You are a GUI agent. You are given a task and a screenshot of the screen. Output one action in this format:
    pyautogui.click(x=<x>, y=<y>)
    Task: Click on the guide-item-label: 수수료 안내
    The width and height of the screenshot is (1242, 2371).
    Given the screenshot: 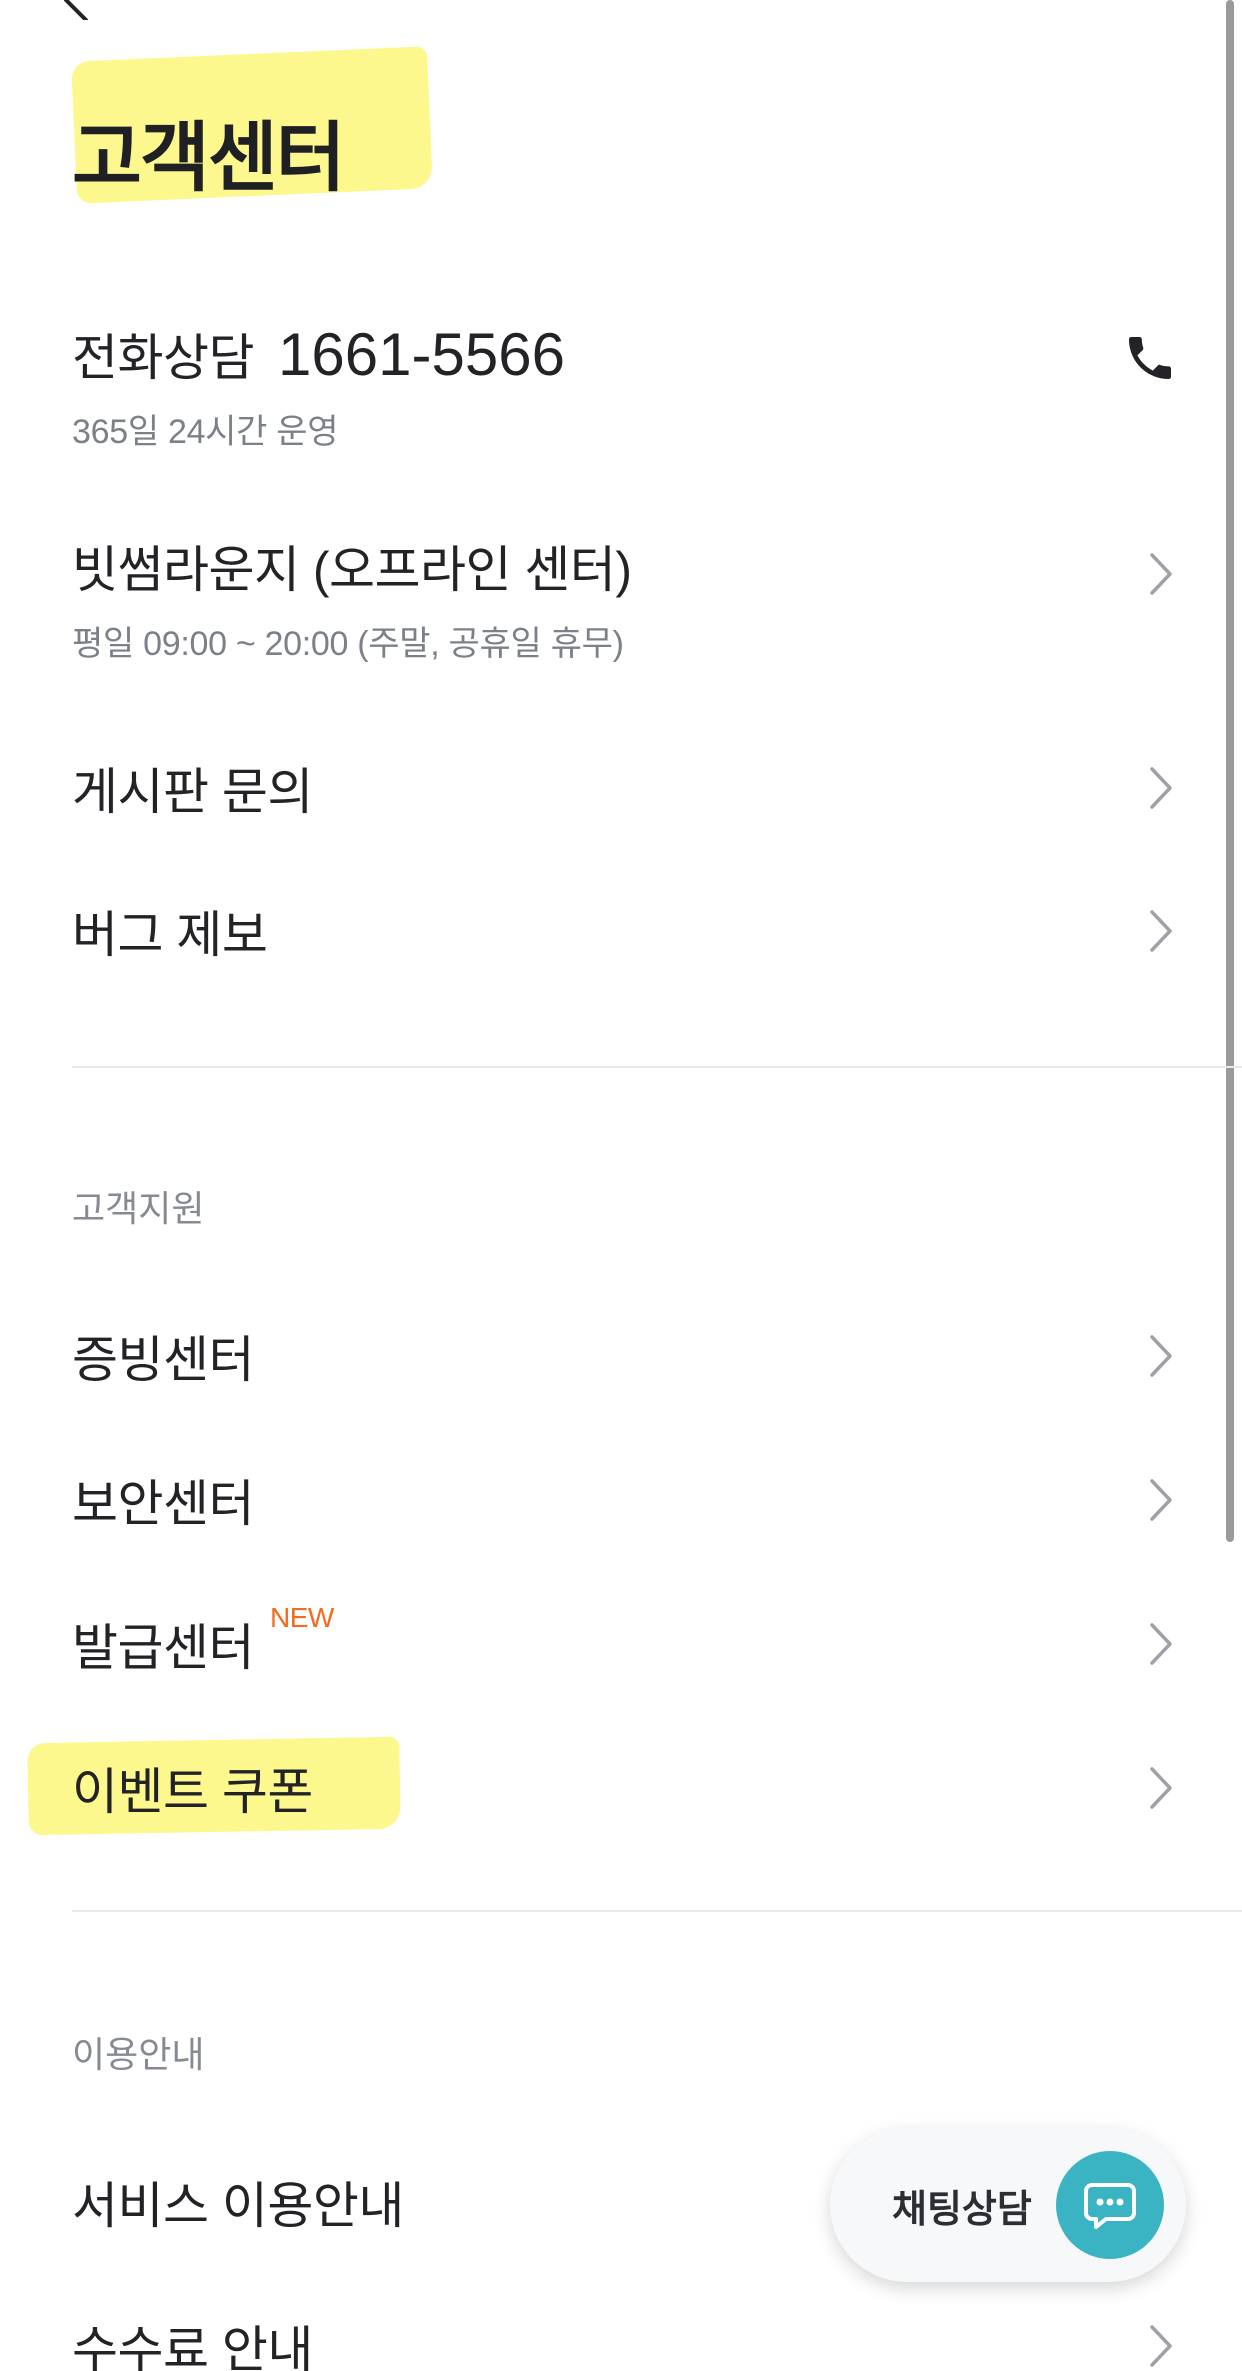 What is the action you would take?
    pyautogui.click(x=192, y=2346)
    